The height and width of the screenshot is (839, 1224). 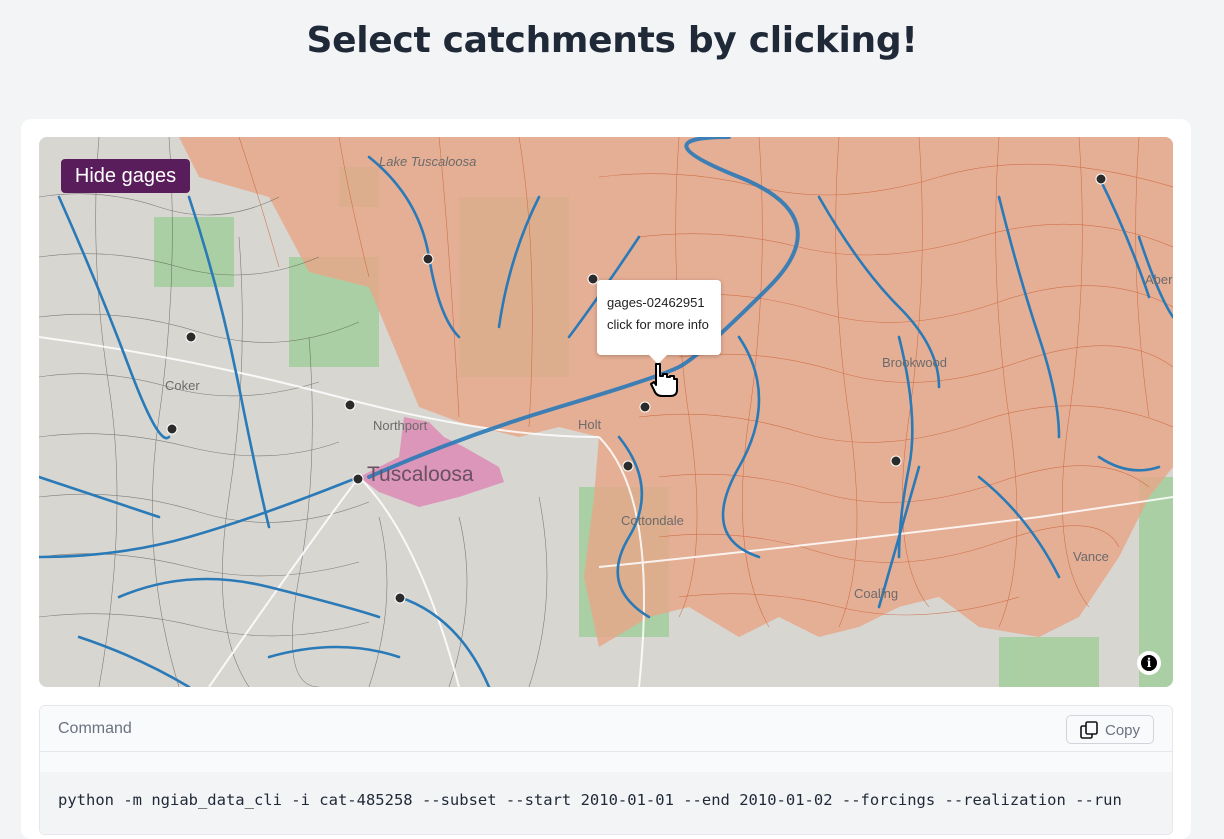 I want to click on hide-gages-button: Hide gages, so click(x=125, y=176).